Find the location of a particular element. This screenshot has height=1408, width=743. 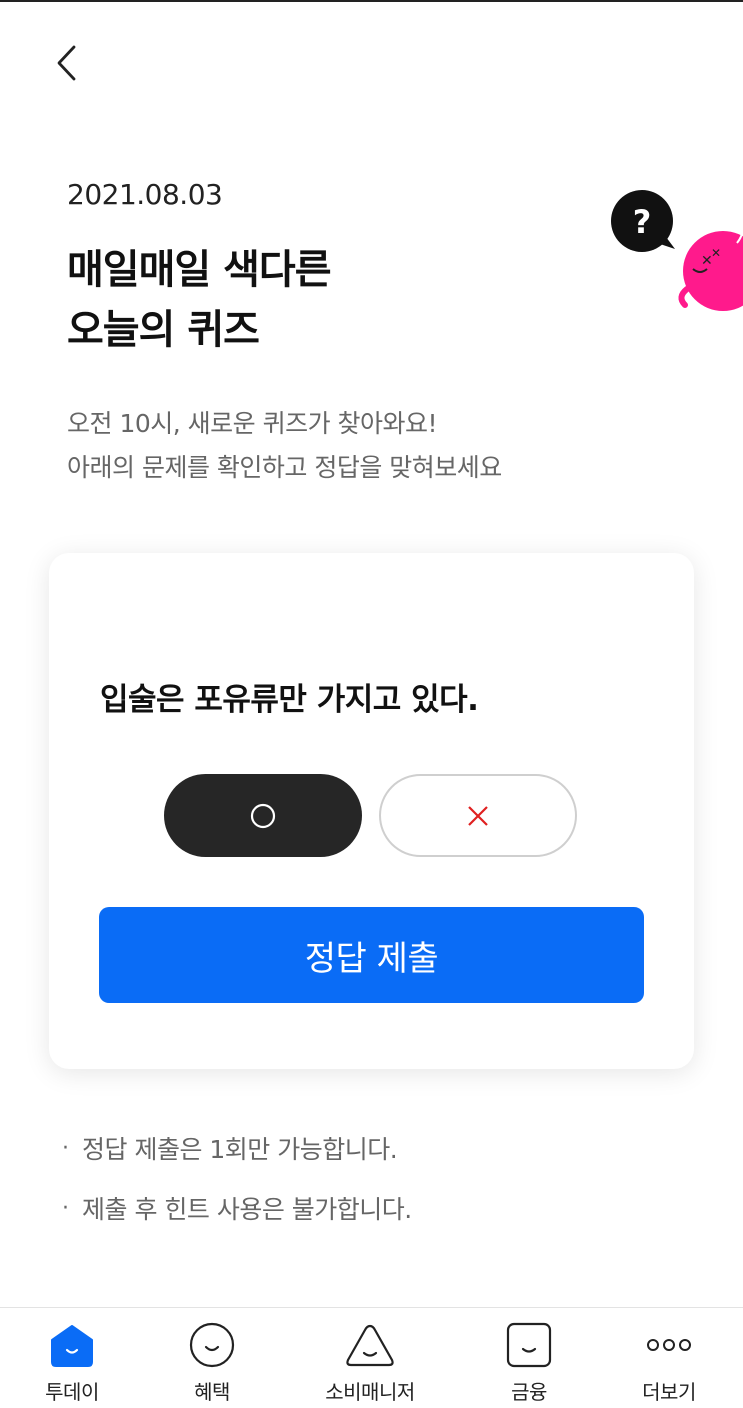

cross-x-icon is located at coordinates (478, 815).